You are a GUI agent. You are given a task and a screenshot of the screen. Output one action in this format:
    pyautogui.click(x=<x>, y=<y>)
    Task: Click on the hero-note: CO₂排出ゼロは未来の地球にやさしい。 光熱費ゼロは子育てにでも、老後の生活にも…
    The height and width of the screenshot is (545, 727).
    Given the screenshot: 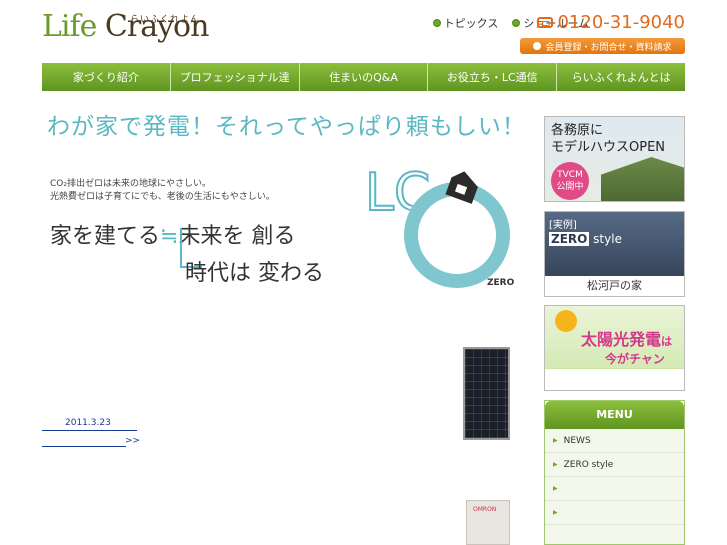 What is the action you would take?
    pyautogui.click(x=162, y=191)
    